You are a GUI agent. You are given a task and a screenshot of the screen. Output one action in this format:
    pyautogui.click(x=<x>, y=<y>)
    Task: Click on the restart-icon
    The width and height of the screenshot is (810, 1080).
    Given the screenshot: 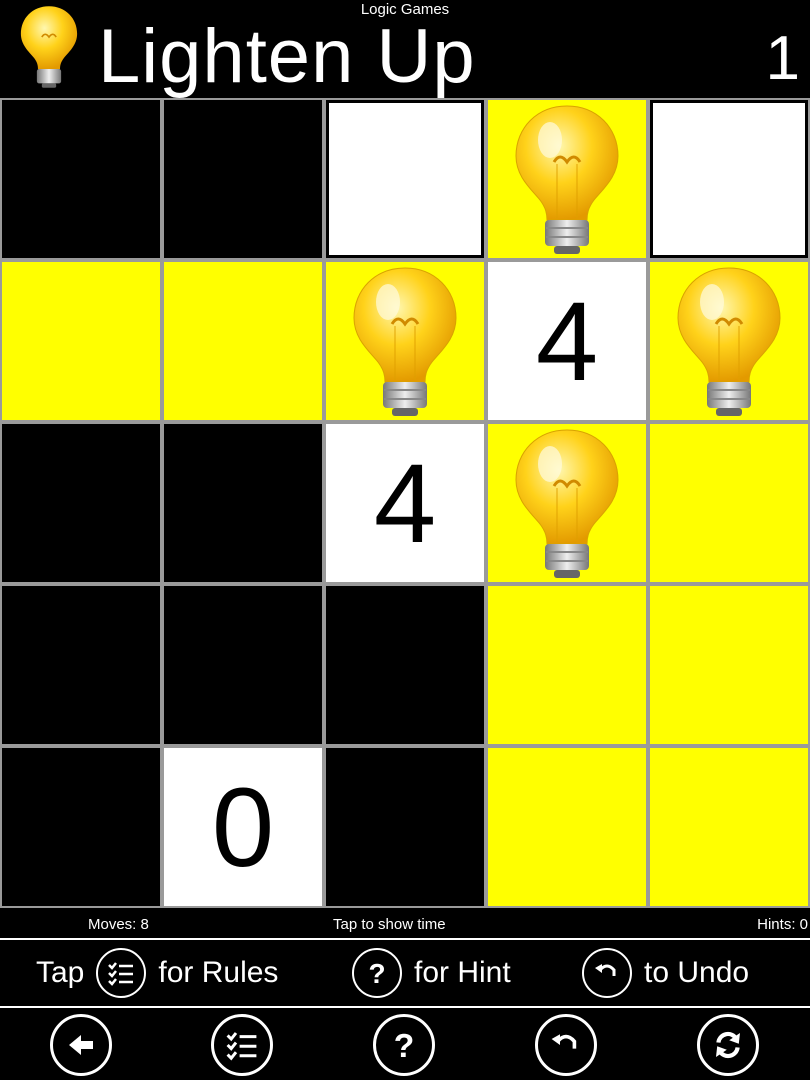 What is the action you would take?
    pyautogui.click(x=728, y=1045)
    